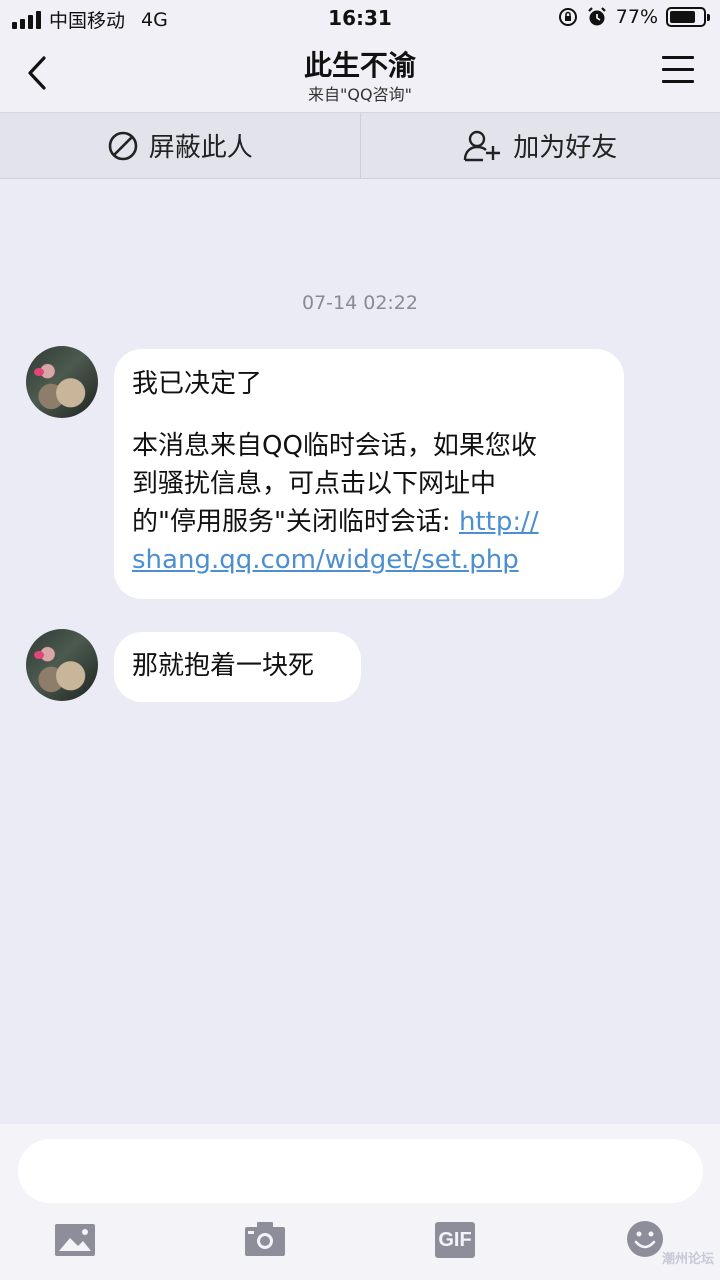  I want to click on message-bubble: 那就抱着一块死, so click(237, 667).